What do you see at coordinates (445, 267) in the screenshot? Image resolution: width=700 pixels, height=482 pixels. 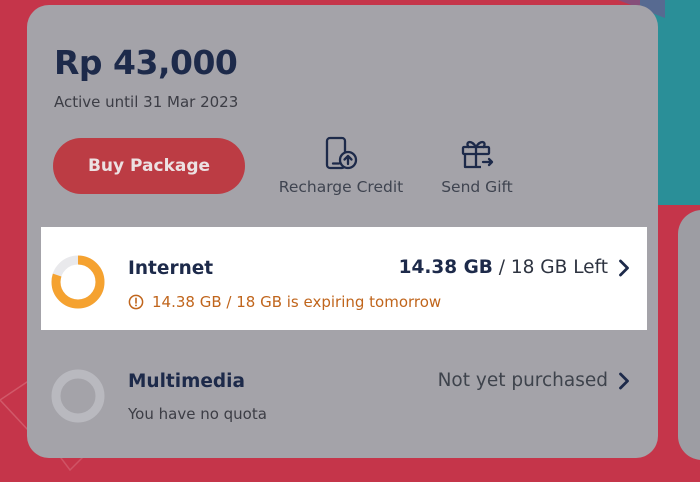 I see `internet-used: 14.38 GB` at bounding box center [445, 267].